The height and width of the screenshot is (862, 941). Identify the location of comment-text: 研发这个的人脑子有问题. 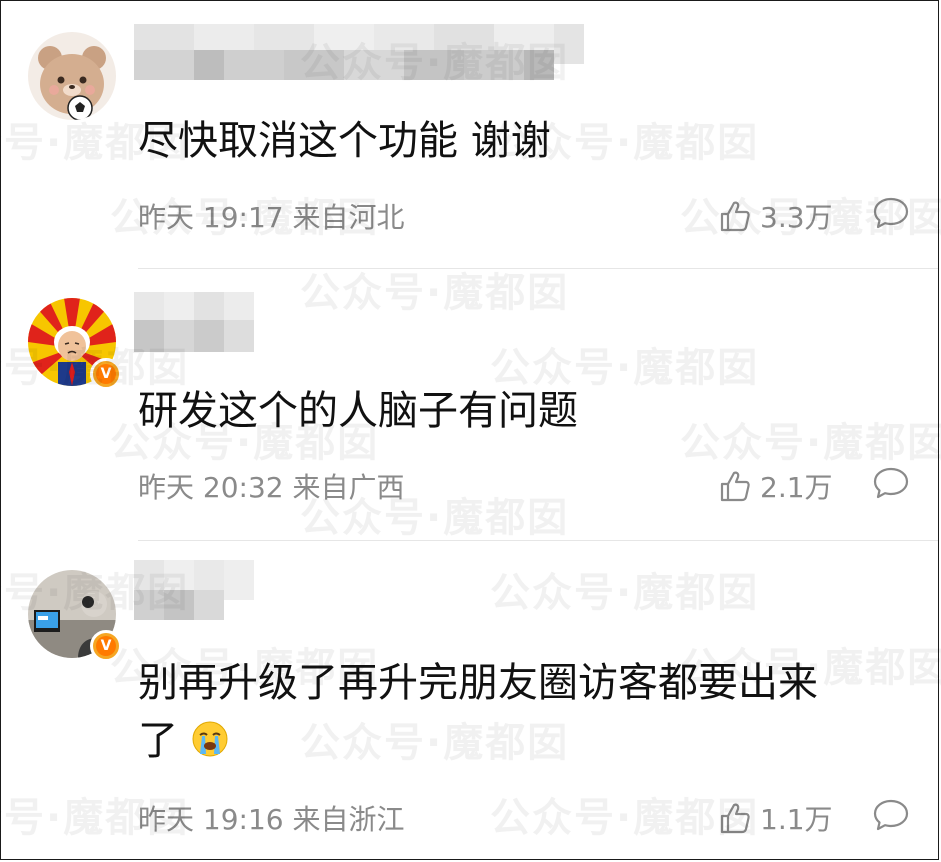
(358, 411).